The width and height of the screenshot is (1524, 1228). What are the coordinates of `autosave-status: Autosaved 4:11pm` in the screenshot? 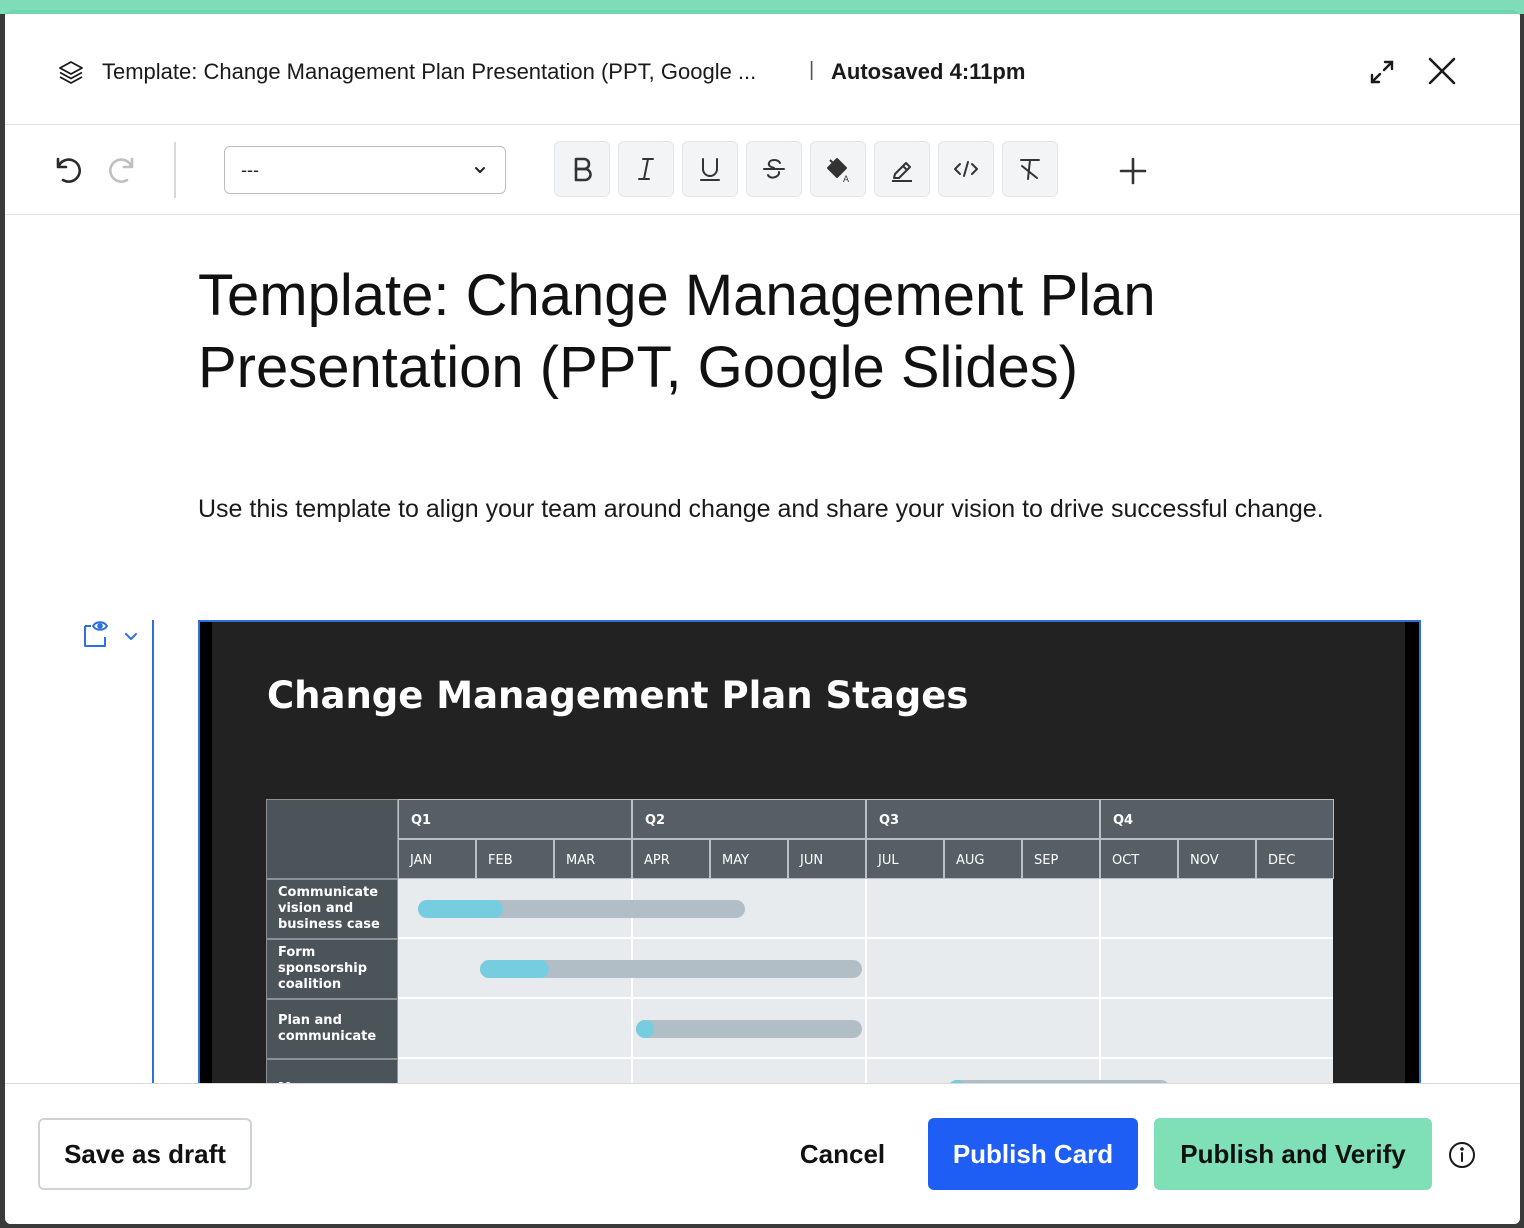 It's located at (928, 71).